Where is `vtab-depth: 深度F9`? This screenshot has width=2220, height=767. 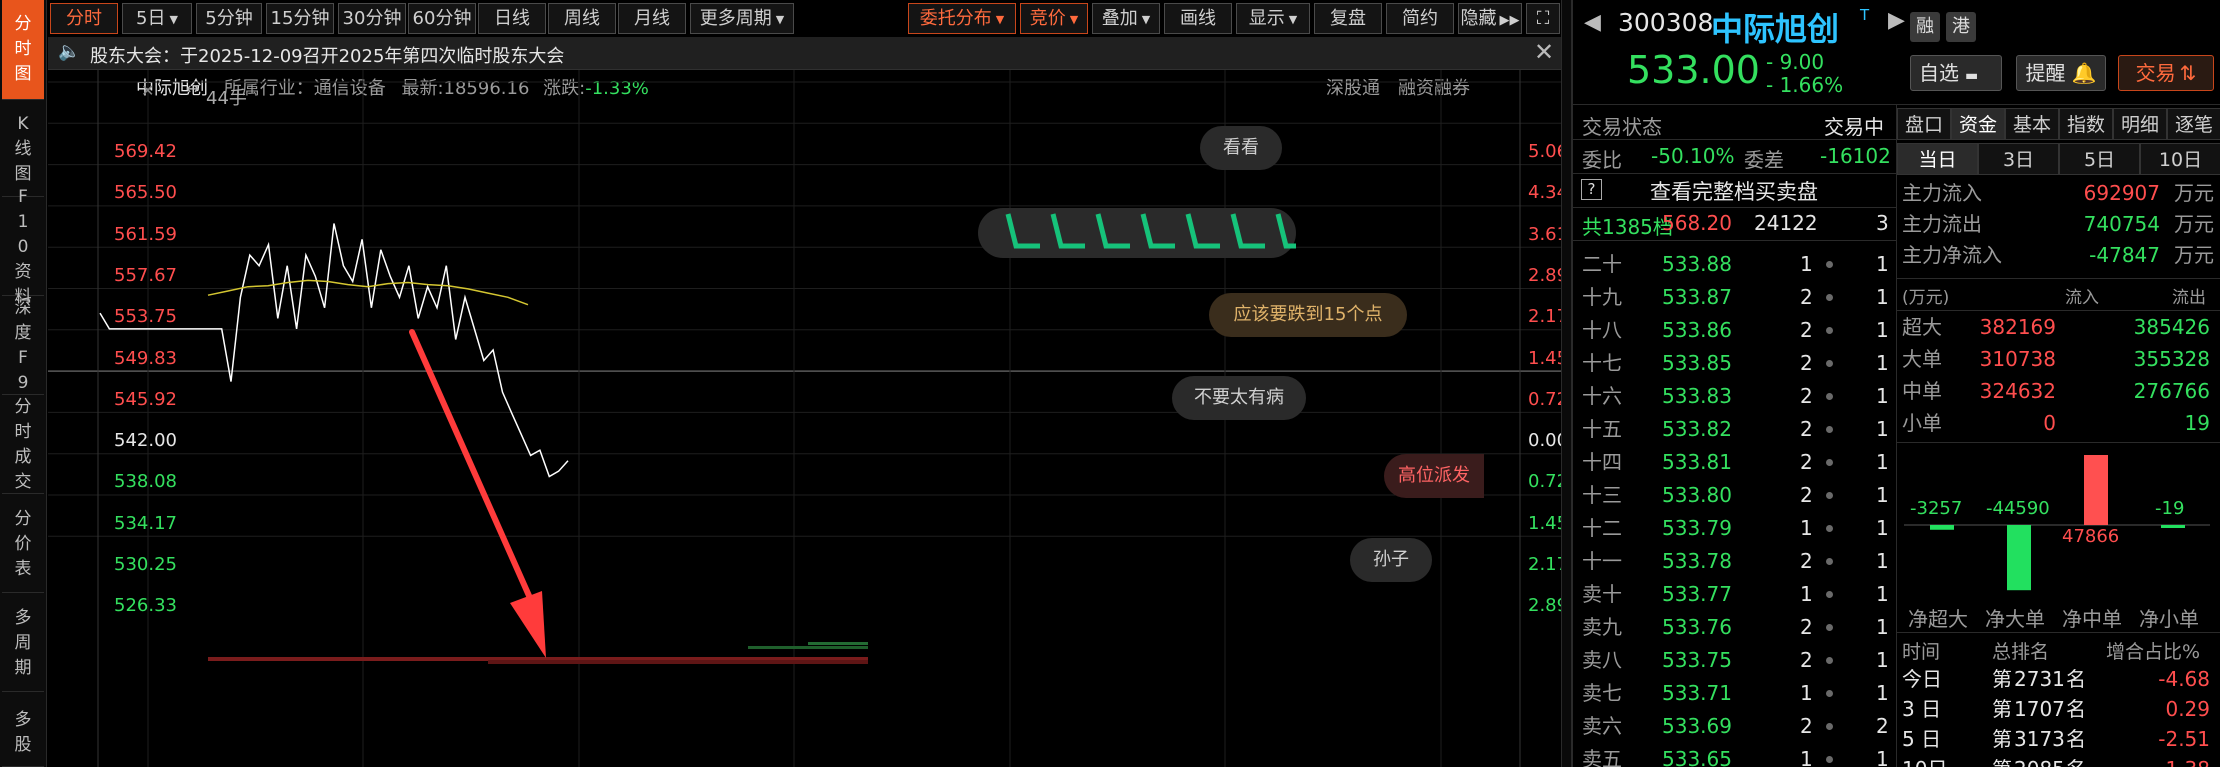
vtab-depth: 深度F9 is located at coordinates (23, 346).